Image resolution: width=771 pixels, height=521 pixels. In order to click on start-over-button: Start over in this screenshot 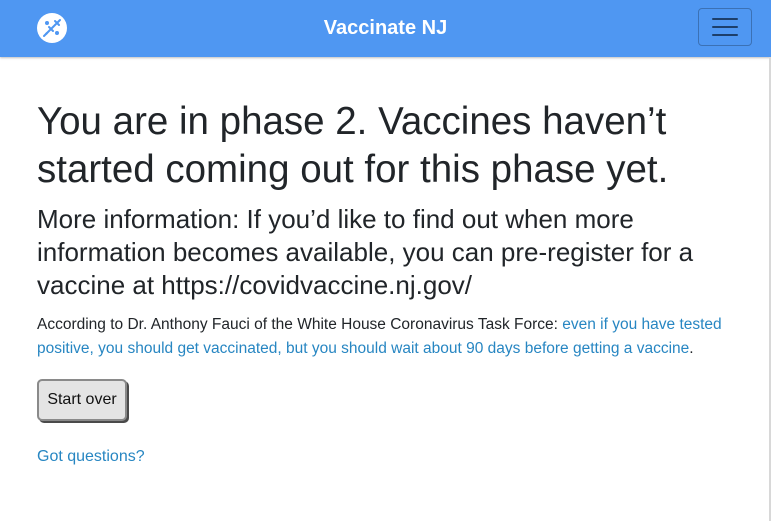, I will do `click(82, 400)`.